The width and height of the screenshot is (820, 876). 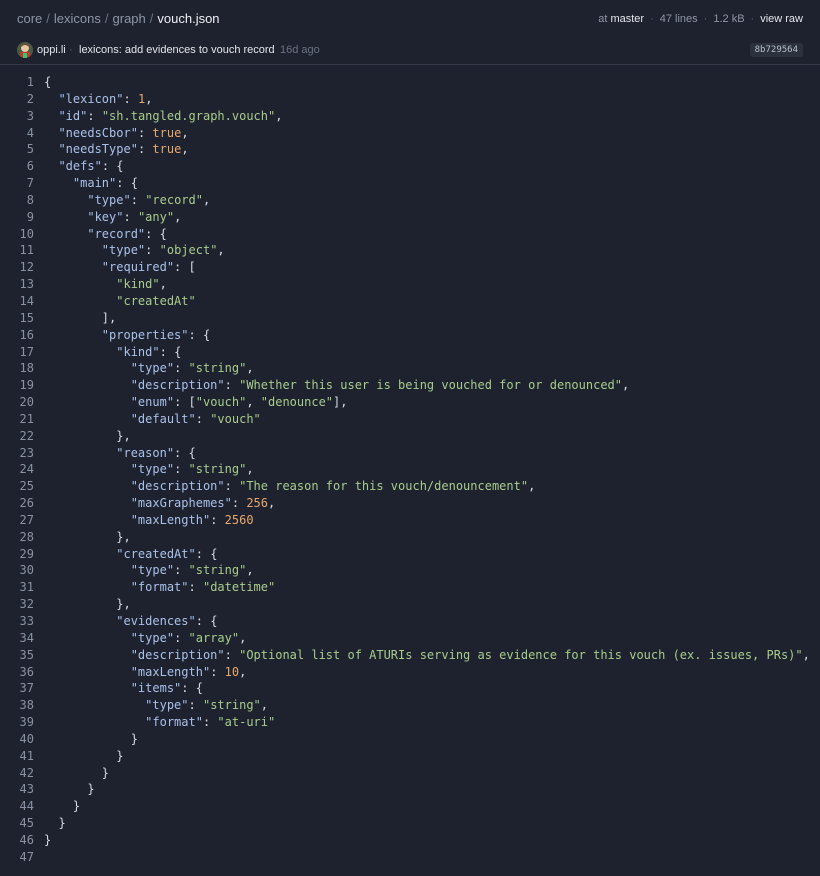 What do you see at coordinates (17, 99) in the screenshot?
I see `line-number: 2` at bounding box center [17, 99].